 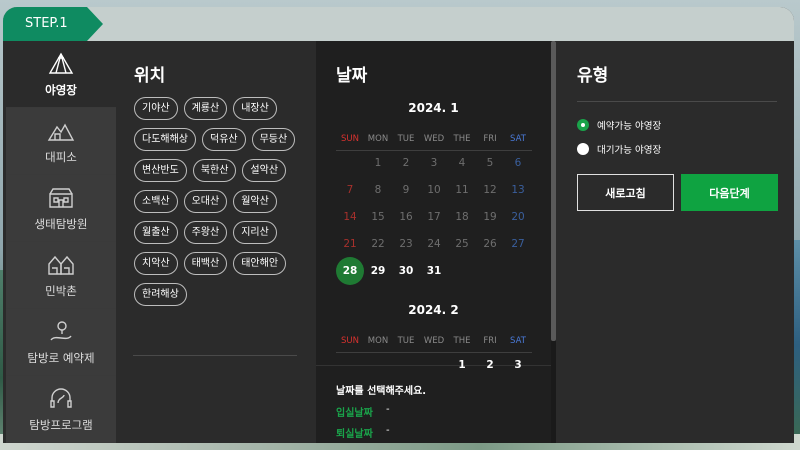 What do you see at coordinates (53, 24) in the screenshot?
I see `step-indicator: STEP.1` at bounding box center [53, 24].